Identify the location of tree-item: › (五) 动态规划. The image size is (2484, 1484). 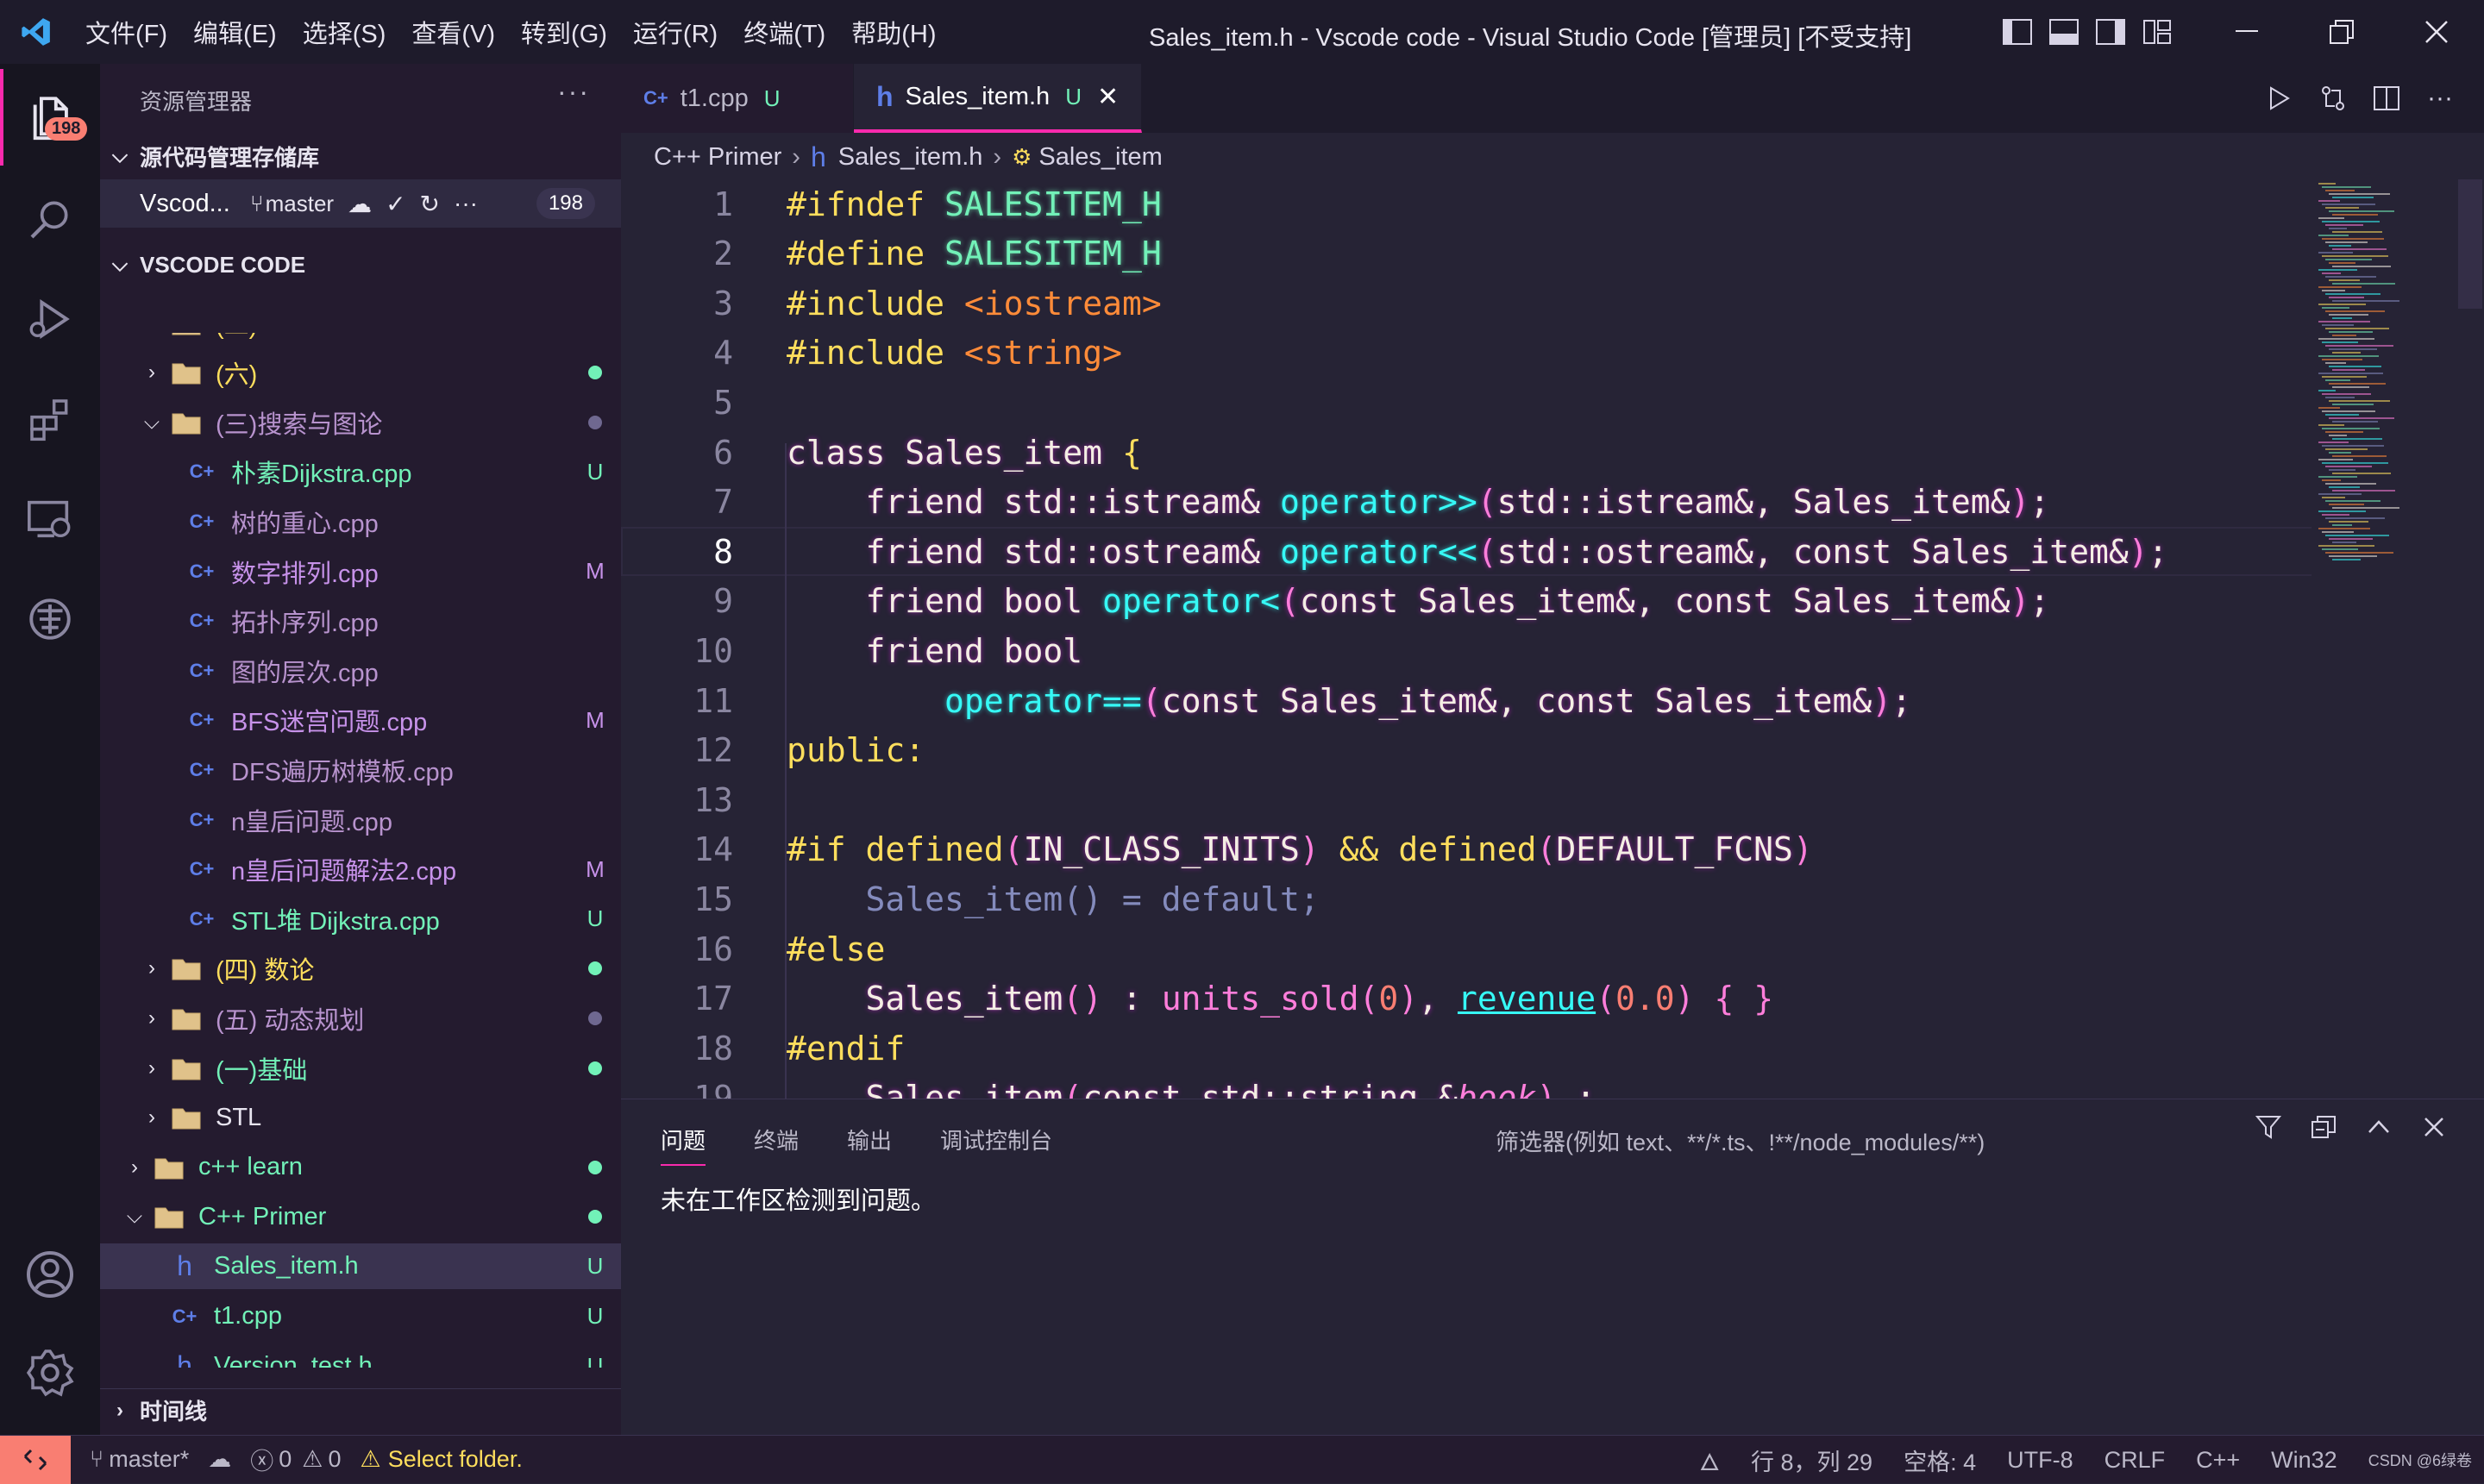
(360, 1018).